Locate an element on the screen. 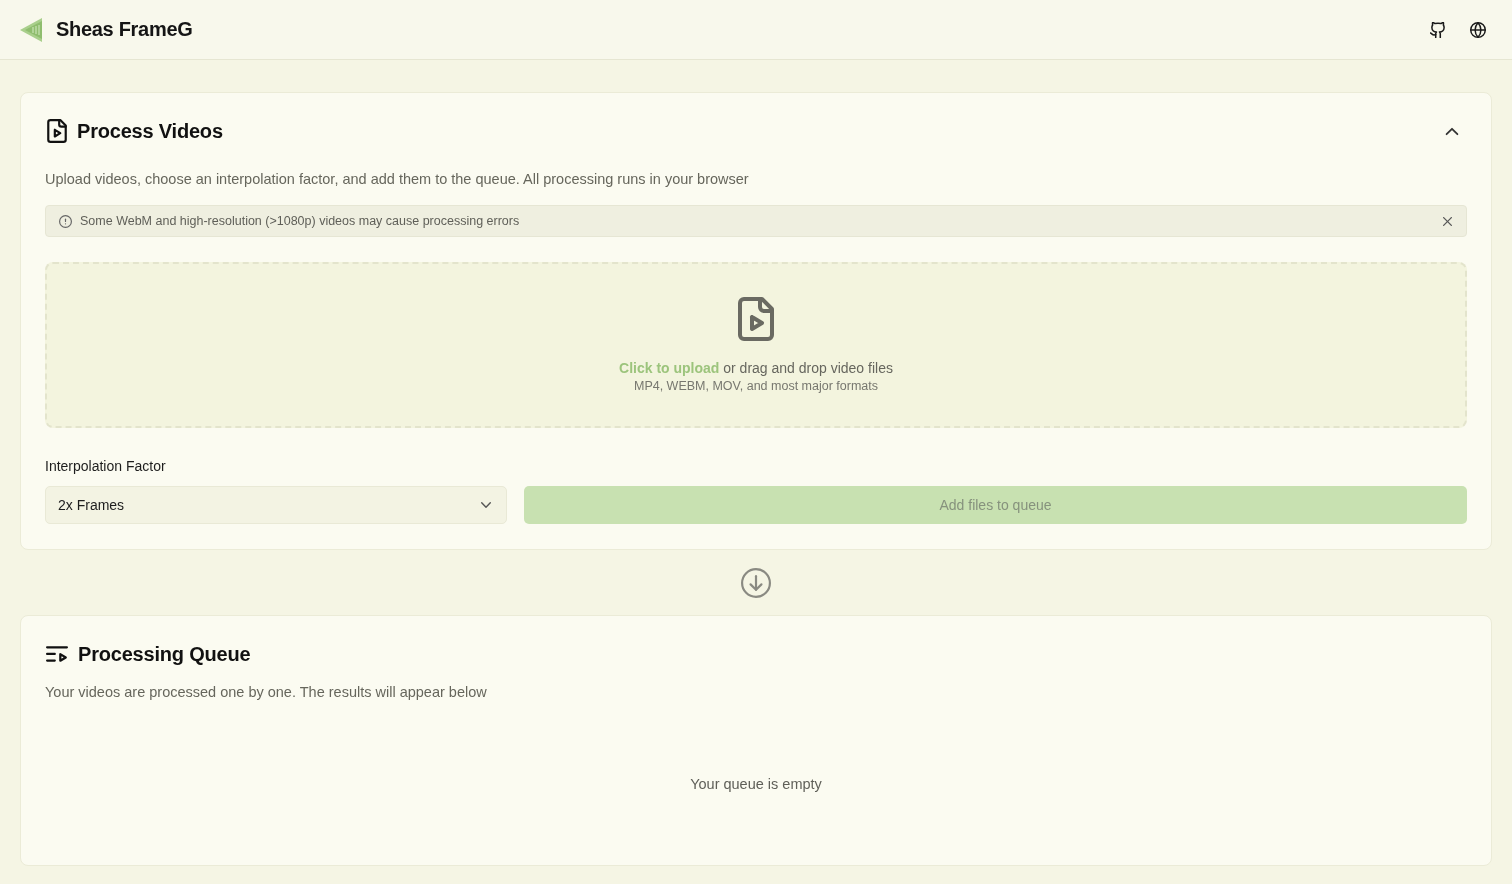  upload-instructions: Click to upload or drag and drop video files is located at coordinates (756, 368).